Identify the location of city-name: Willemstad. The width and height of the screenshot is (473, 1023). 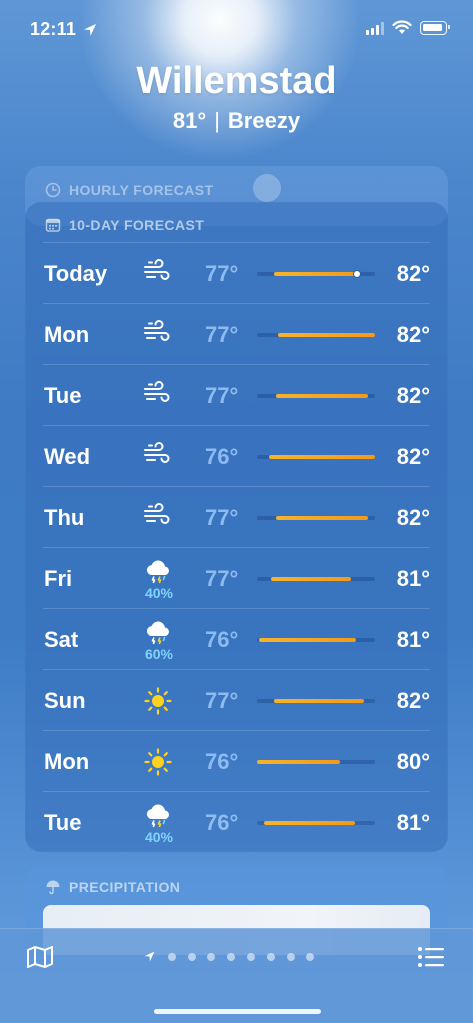
(236, 81).